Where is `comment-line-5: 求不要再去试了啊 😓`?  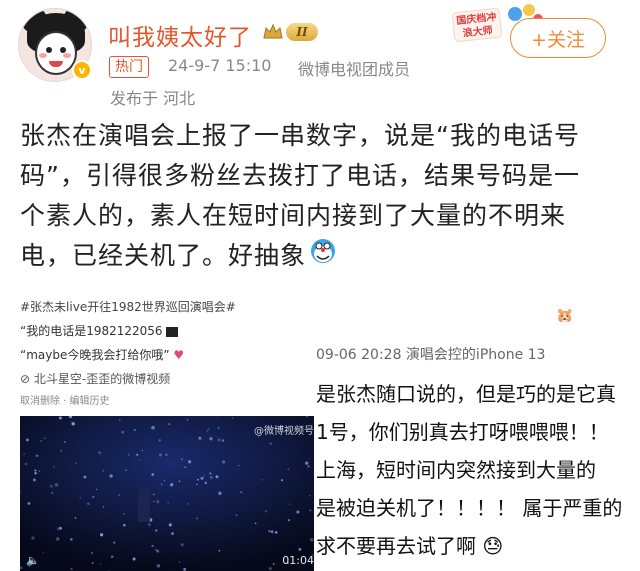
comment-line-5: 求不要再去试了啊 😓 is located at coordinates (410, 546).